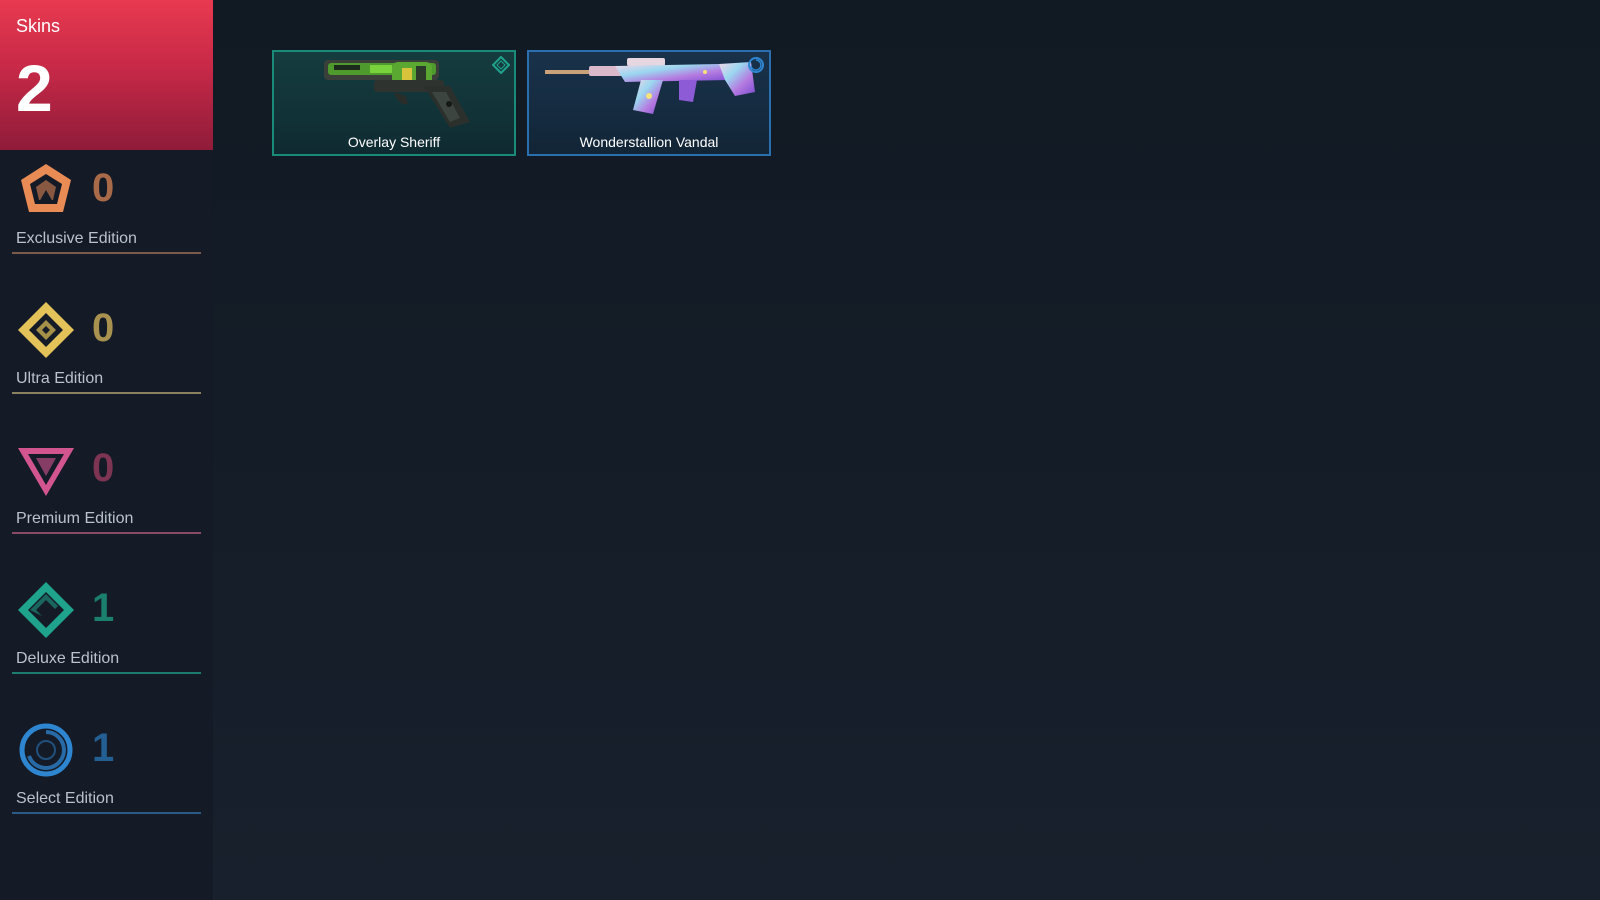 Image resolution: width=1600 pixels, height=900 pixels. I want to click on tier-select: 1 Select Edition, so click(106, 770).